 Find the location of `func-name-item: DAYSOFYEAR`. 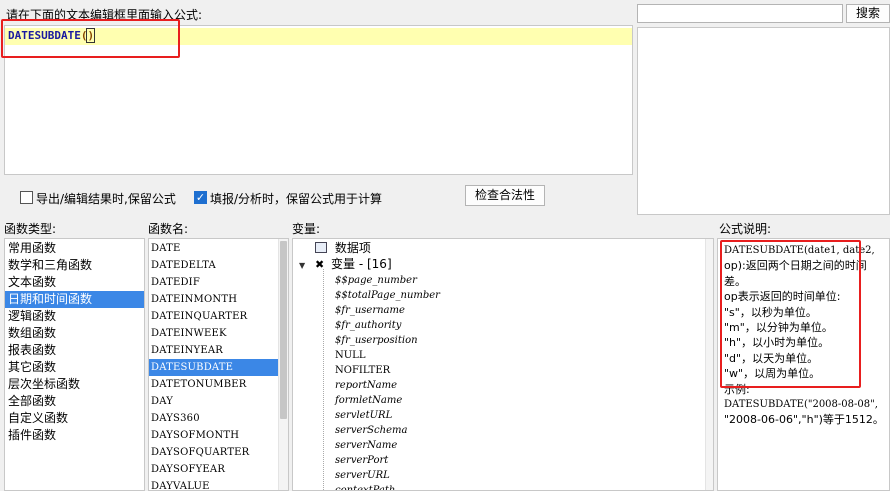

func-name-item: DAYSOFYEAR is located at coordinates (213, 469).